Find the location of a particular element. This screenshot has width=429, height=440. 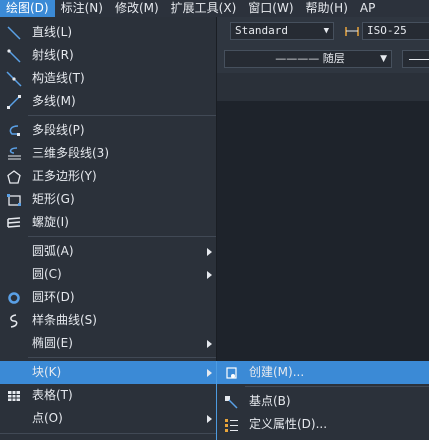

text-style-value: Standard is located at coordinates (261, 30).